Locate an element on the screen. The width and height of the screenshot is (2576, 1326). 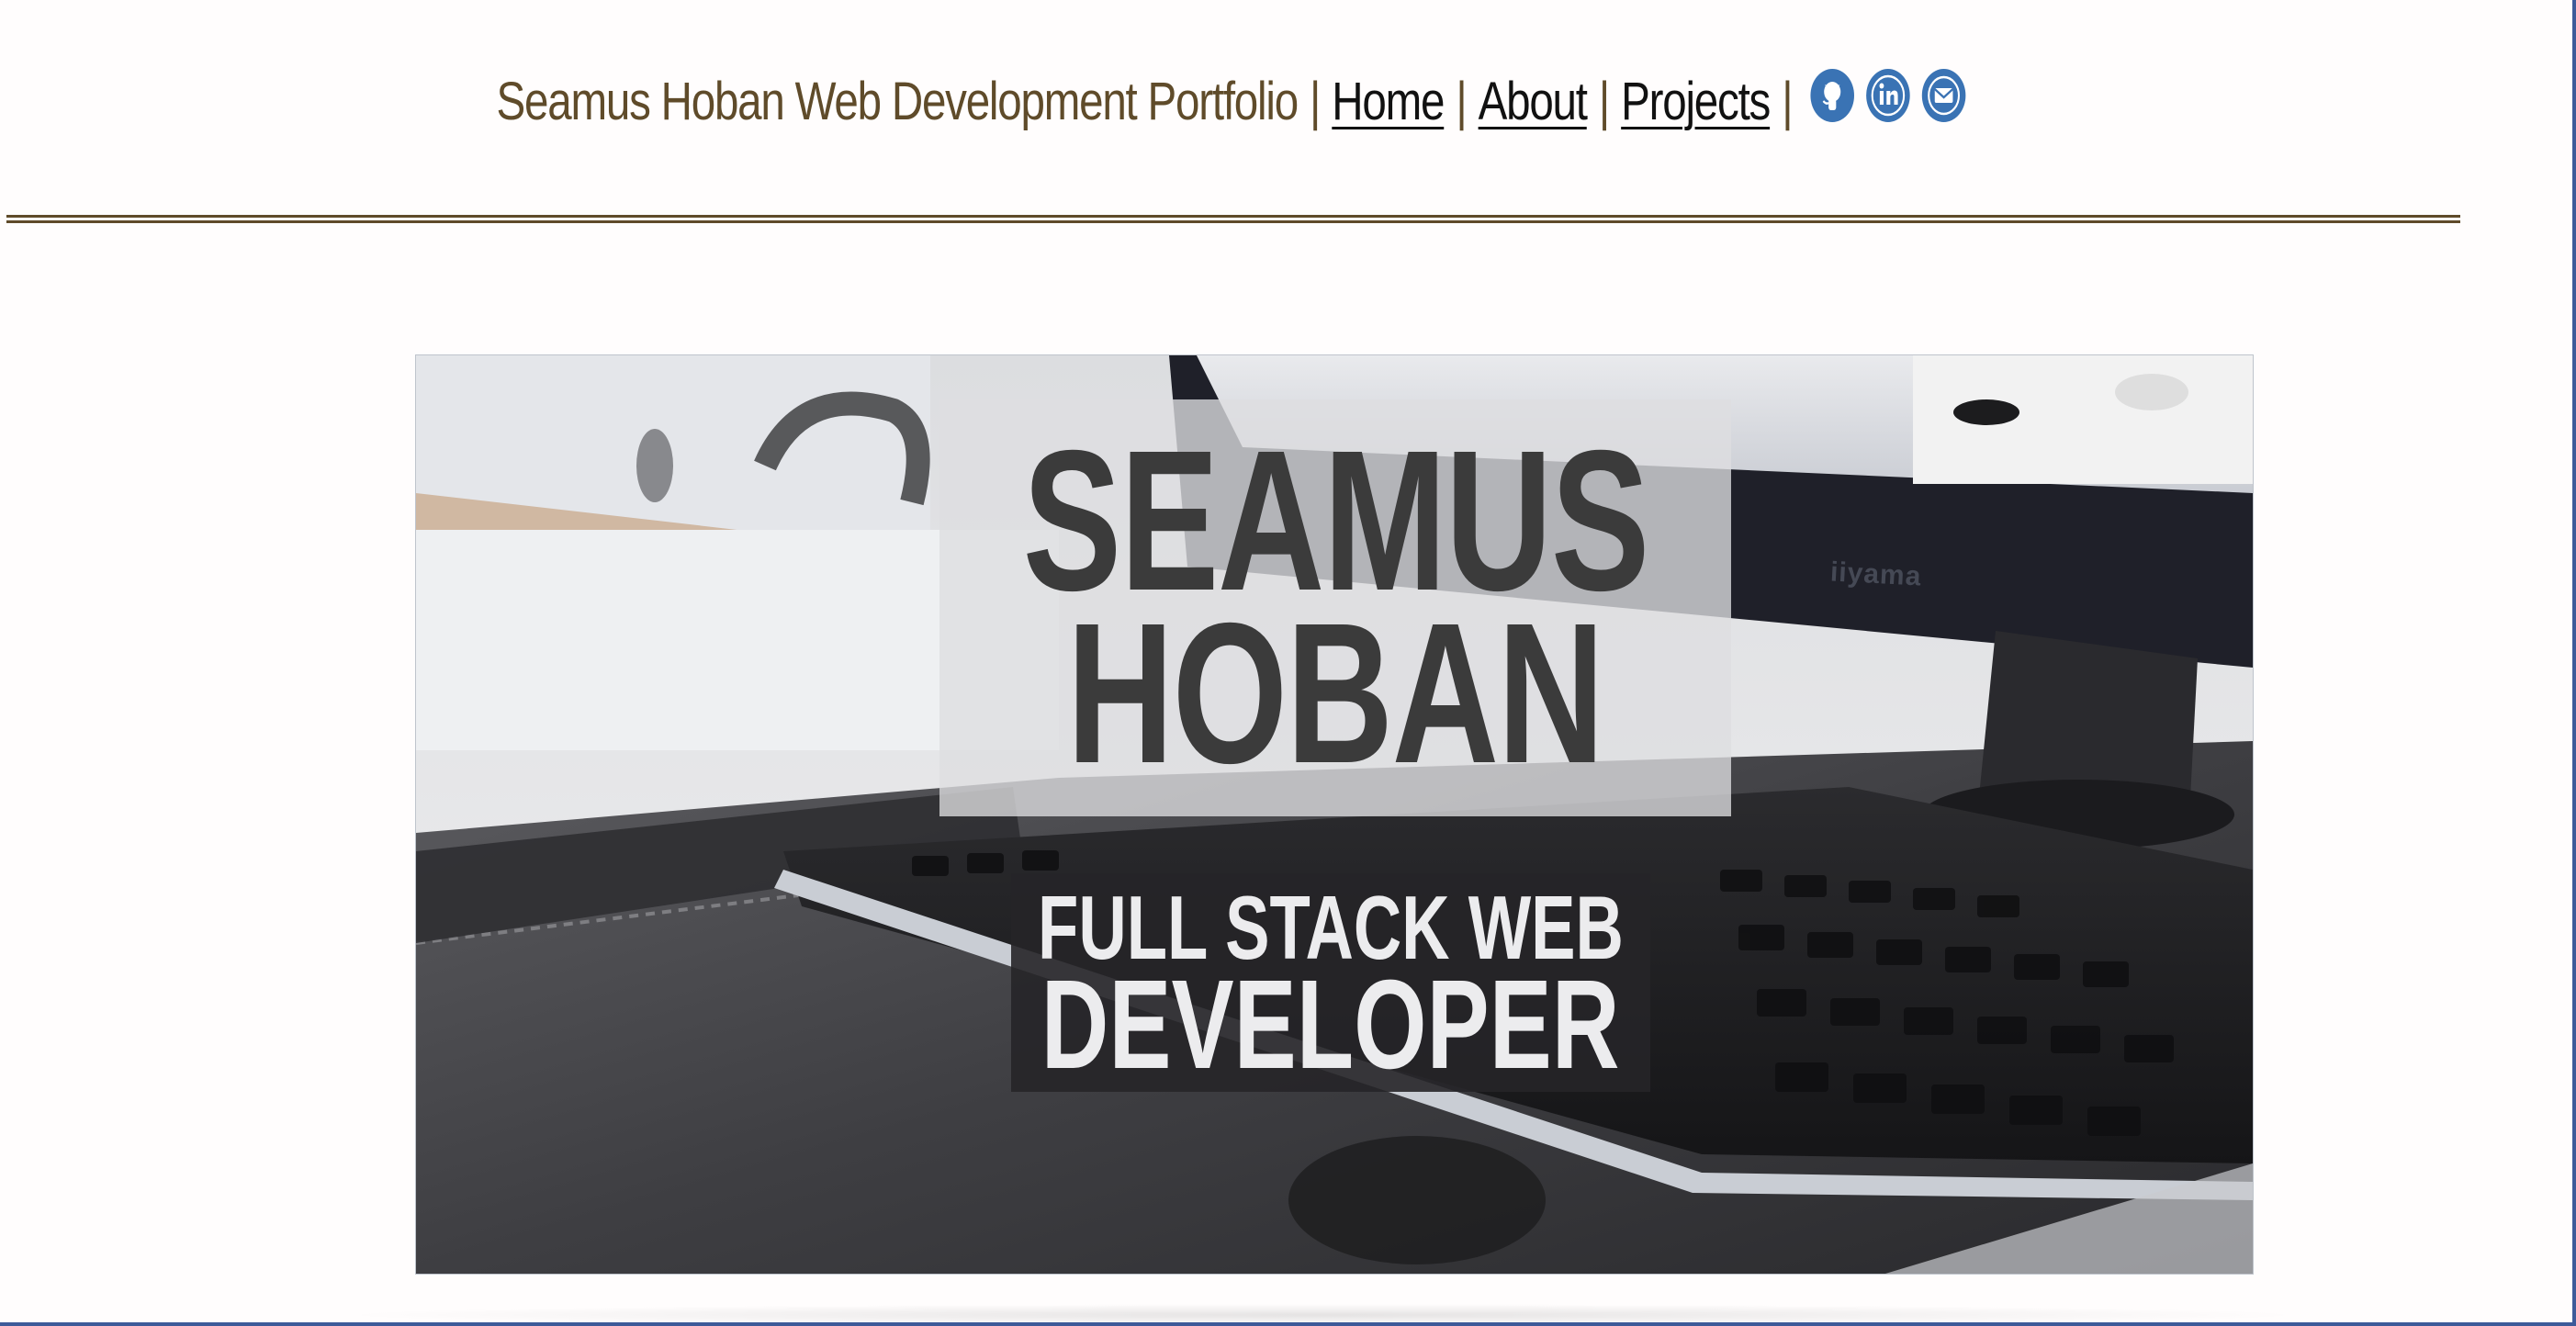
hero-role-box: FULL STACK WEB DEVELOPER is located at coordinates (1330, 982).